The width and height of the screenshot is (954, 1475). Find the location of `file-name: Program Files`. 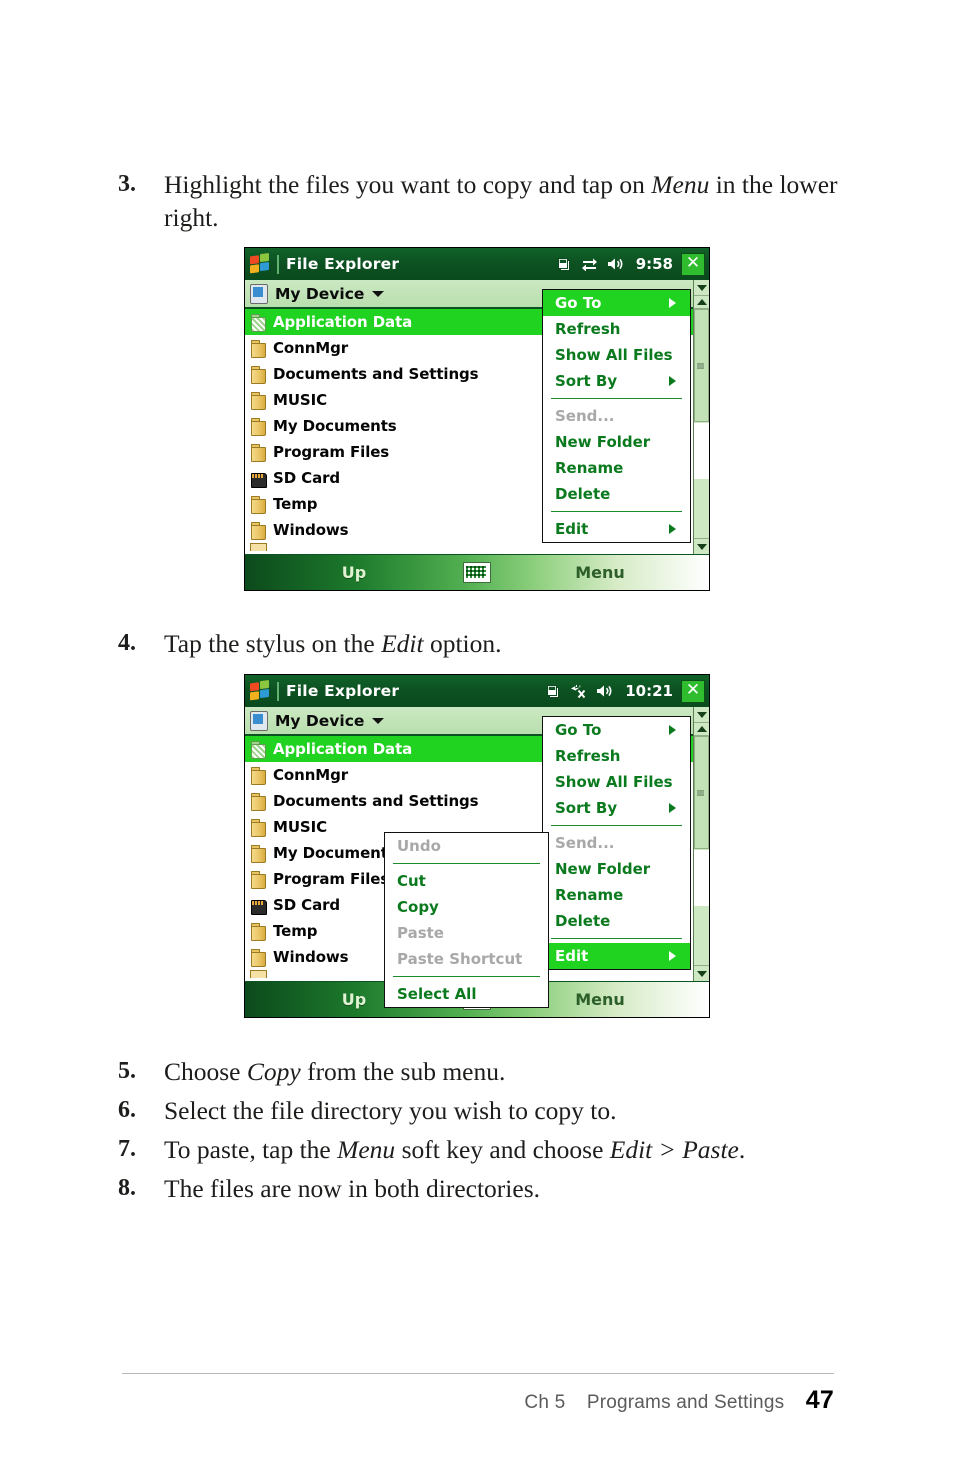

file-name: Program Files is located at coordinates (331, 879).